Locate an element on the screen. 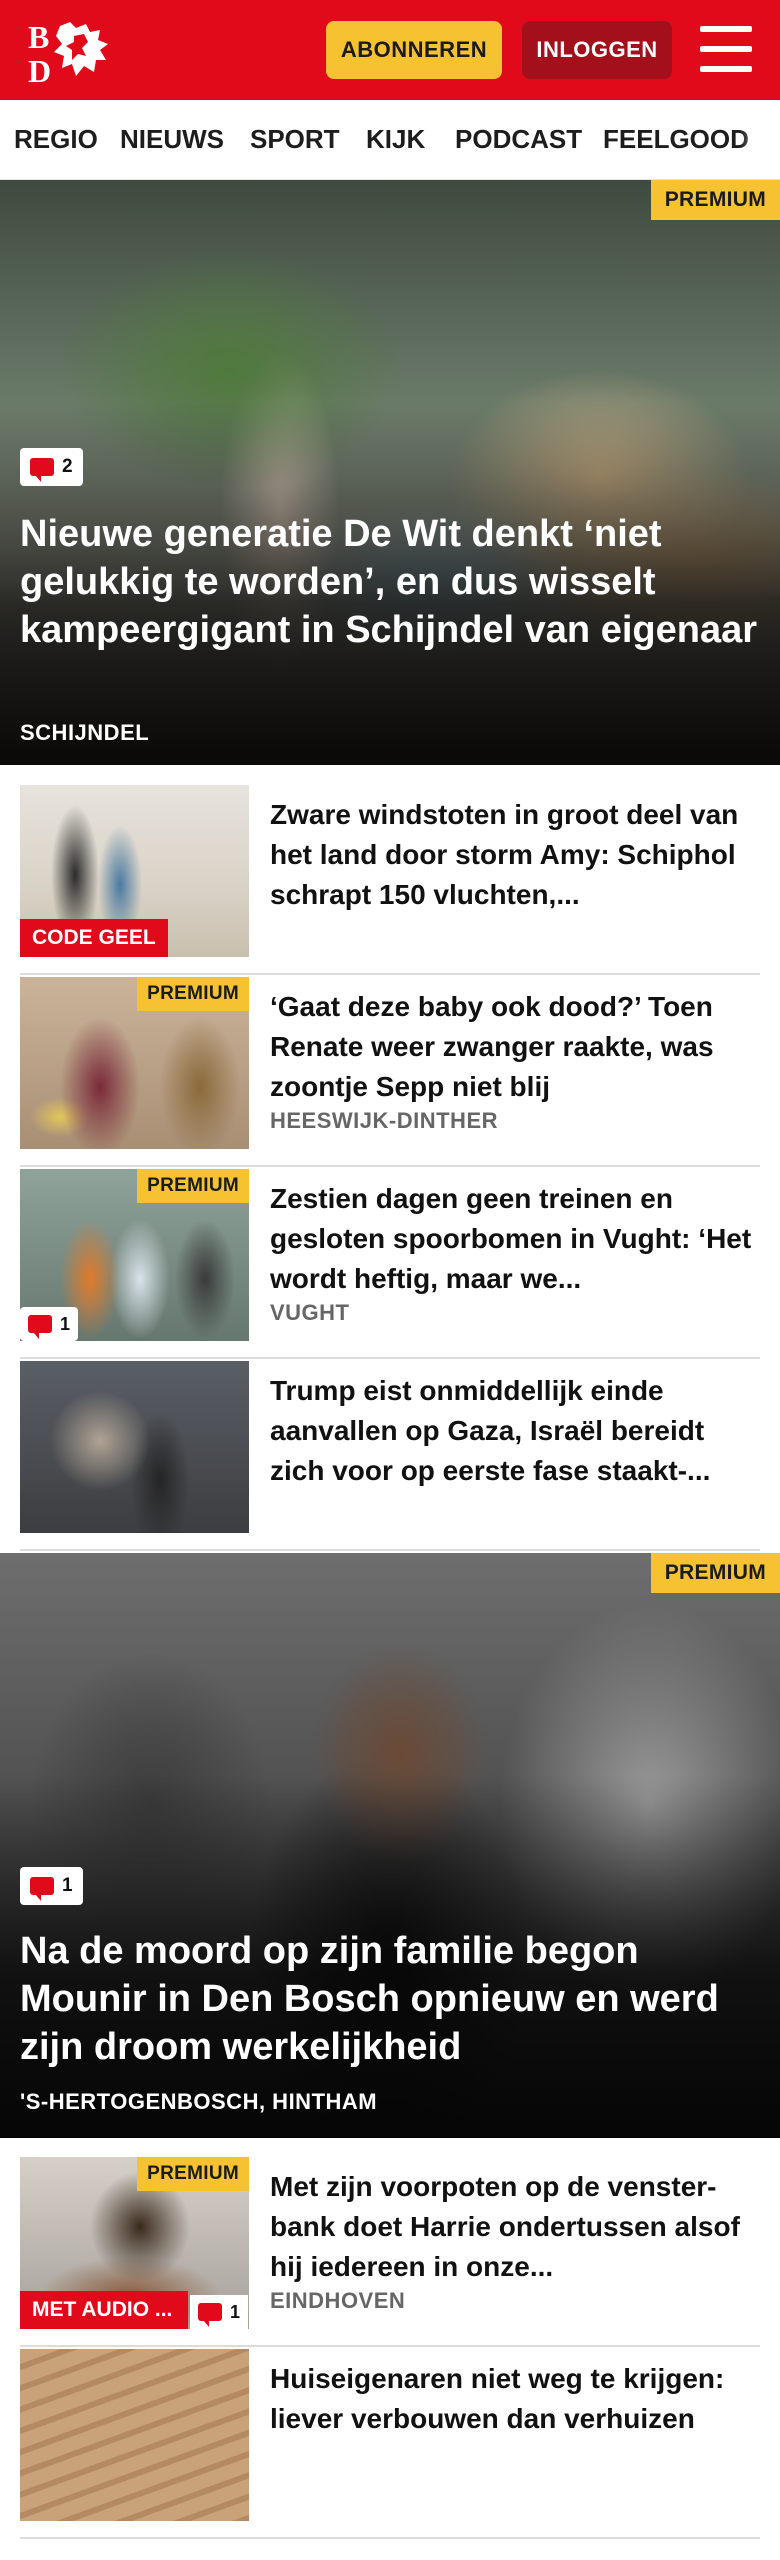 The width and height of the screenshot is (780, 2560). thumbnail-image-gaza is located at coordinates (134, 1447).